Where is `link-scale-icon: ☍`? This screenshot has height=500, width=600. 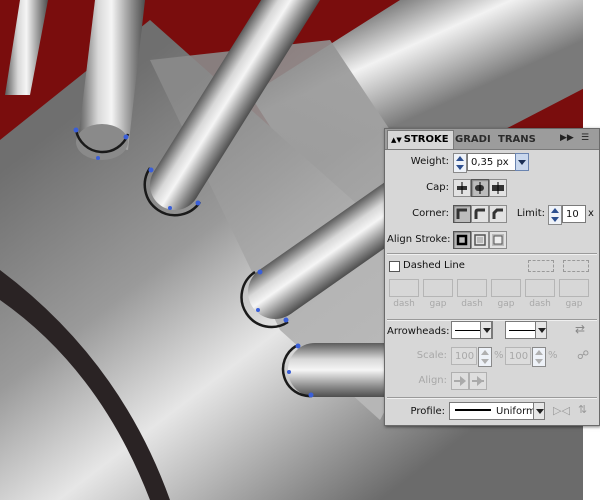 link-scale-icon: ☍ is located at coordinates (583, 355).